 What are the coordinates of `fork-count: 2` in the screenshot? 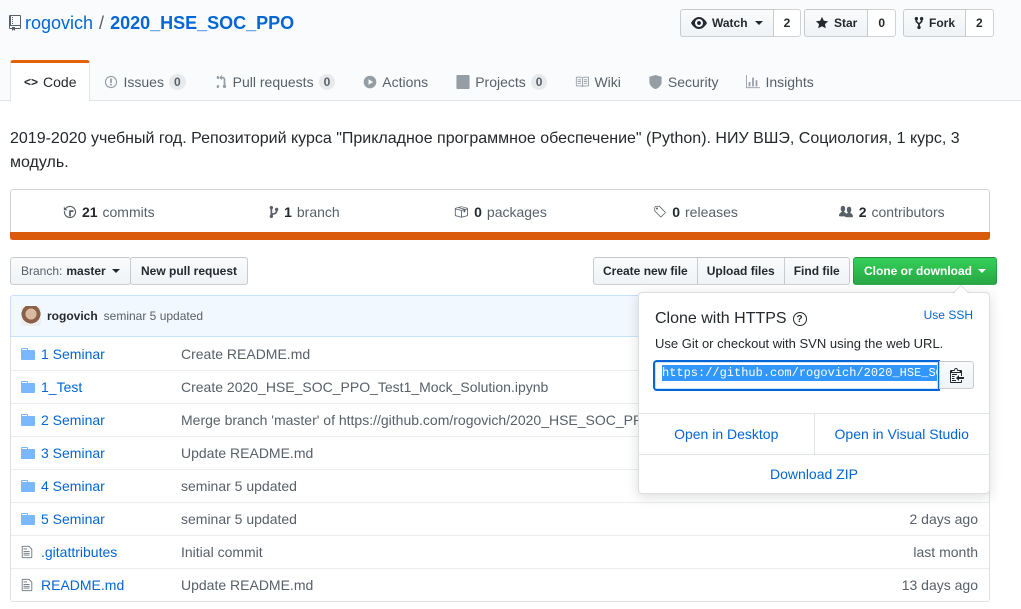 It's located at (980, 23).